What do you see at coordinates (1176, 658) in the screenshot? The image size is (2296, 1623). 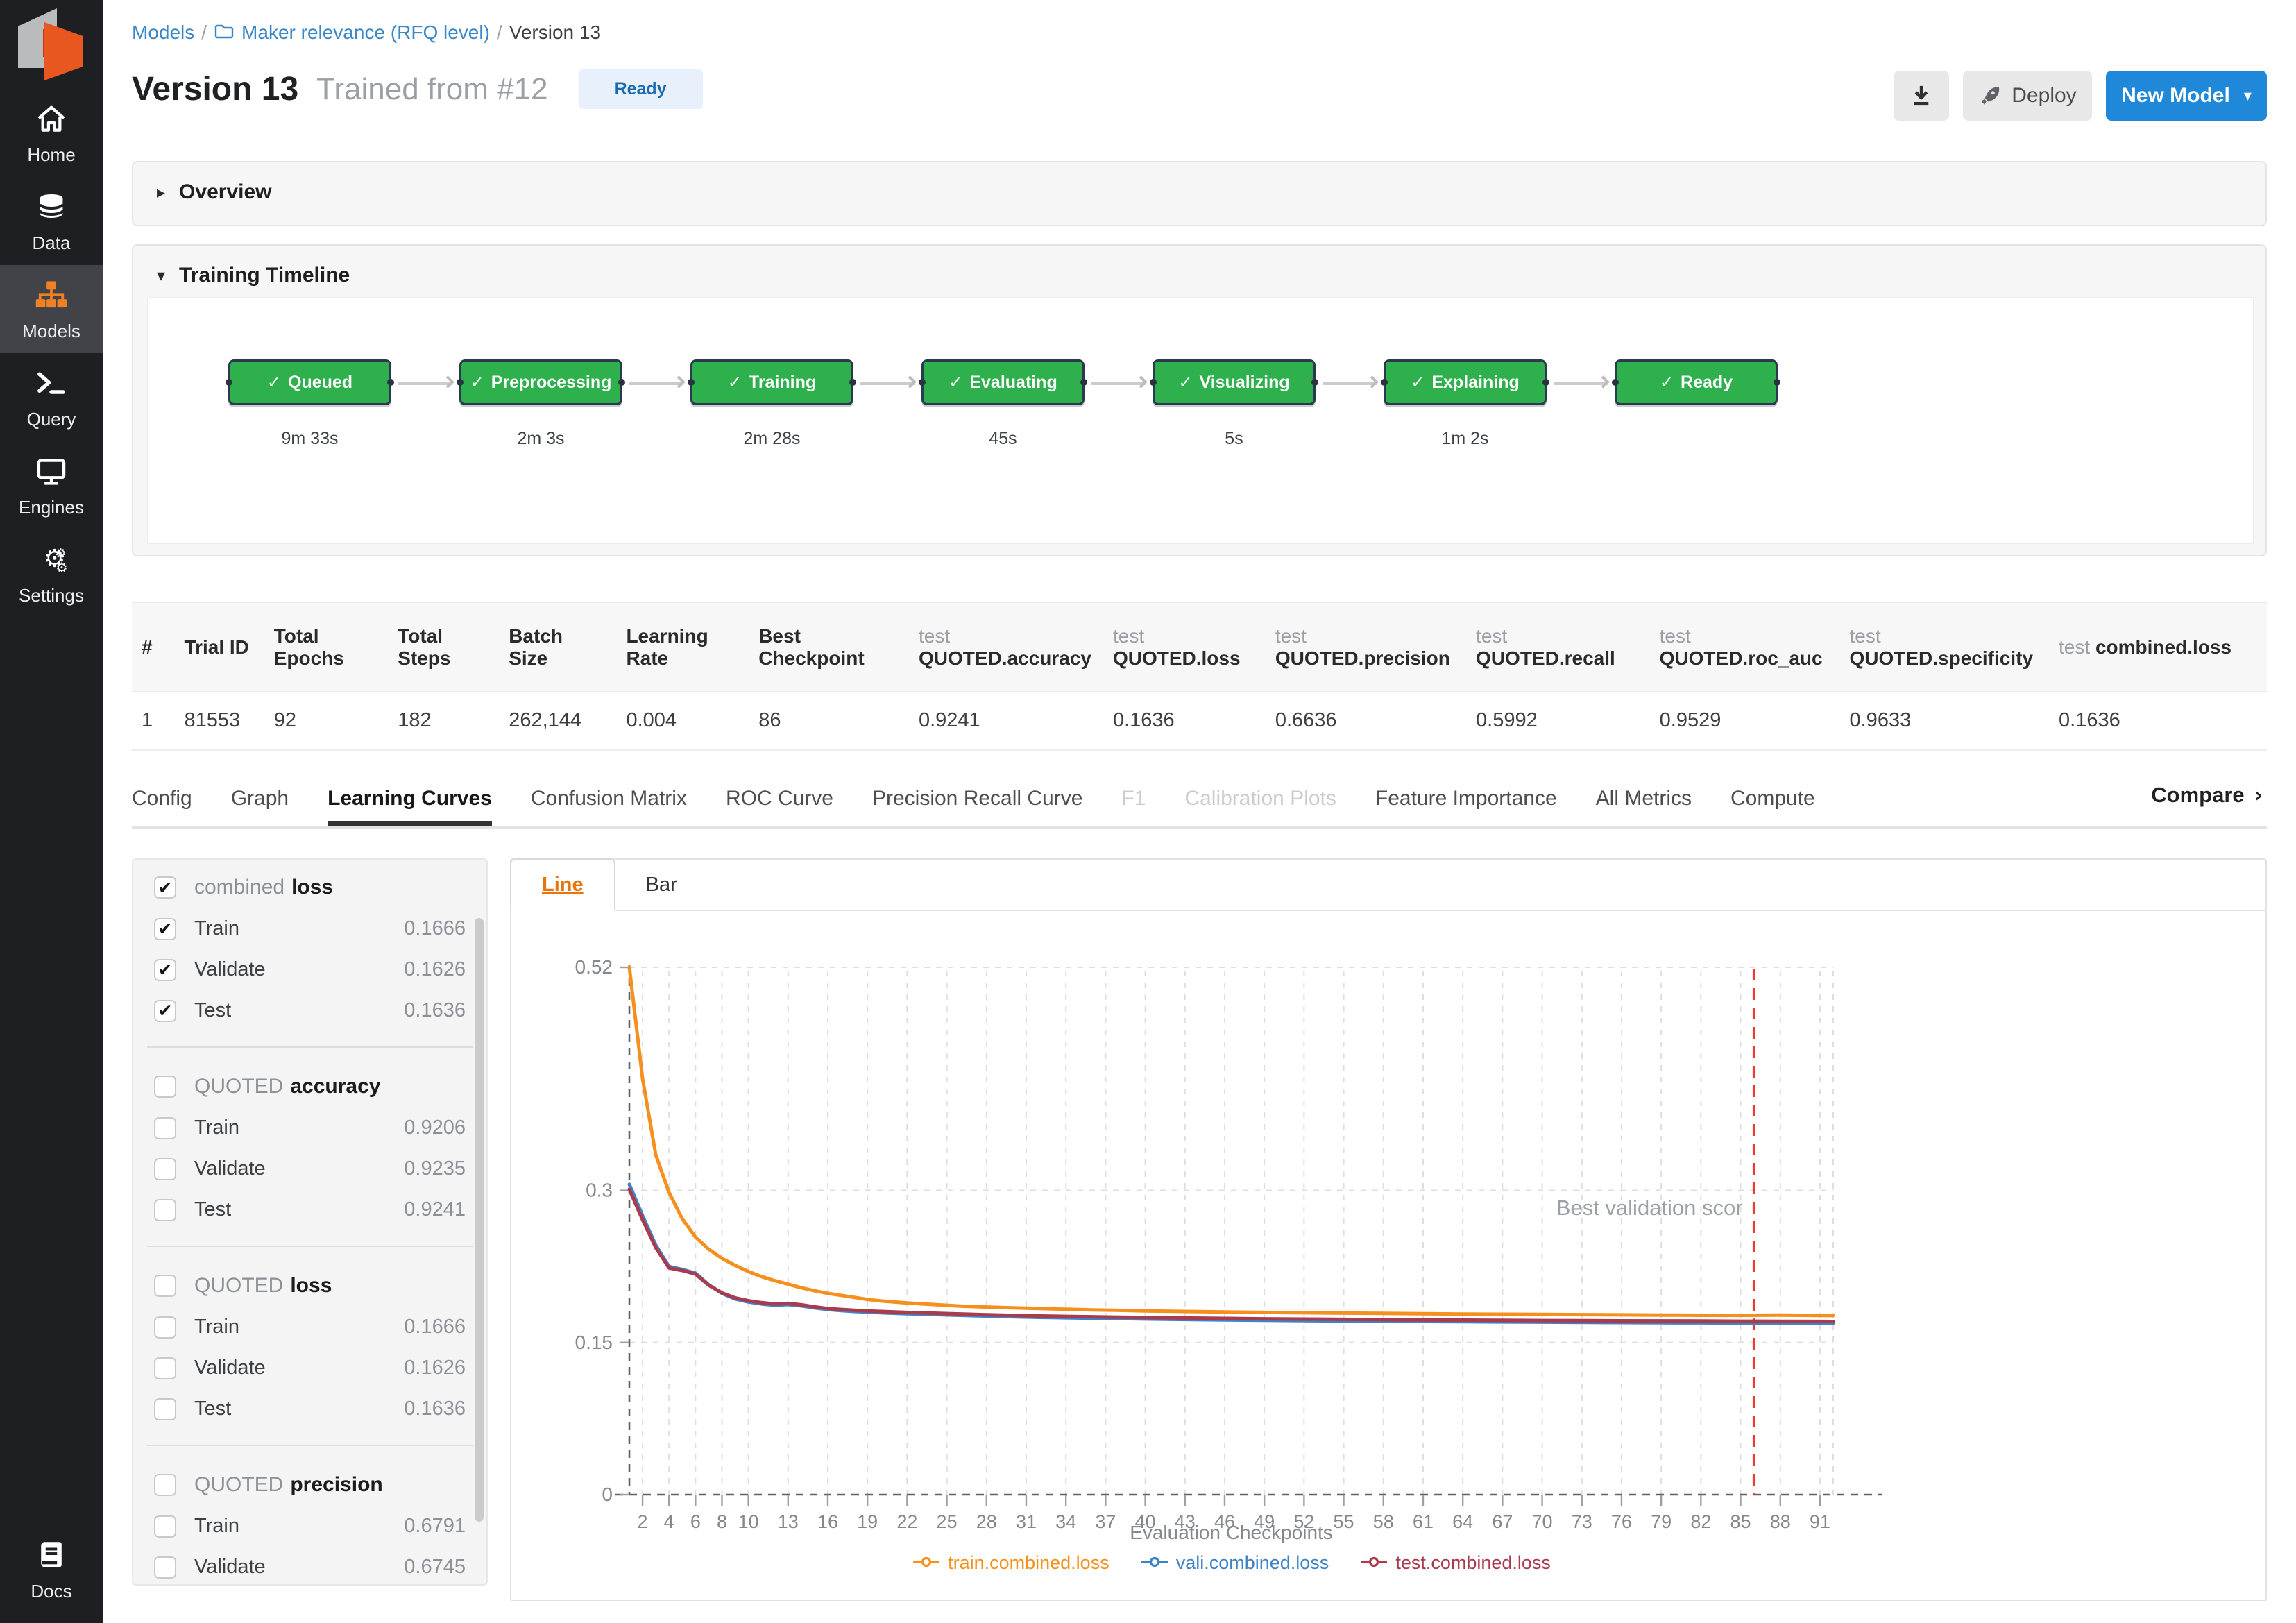 I see `column-header-label: QUOTED.loss` at bounding box center [1176, 658].